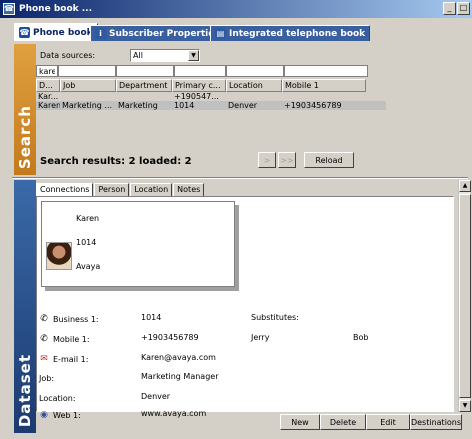  What do you see at coordinates (165, 55) in the screenshot?
I see `data-sources-select: All ▼` at bounding box center [165, 55].